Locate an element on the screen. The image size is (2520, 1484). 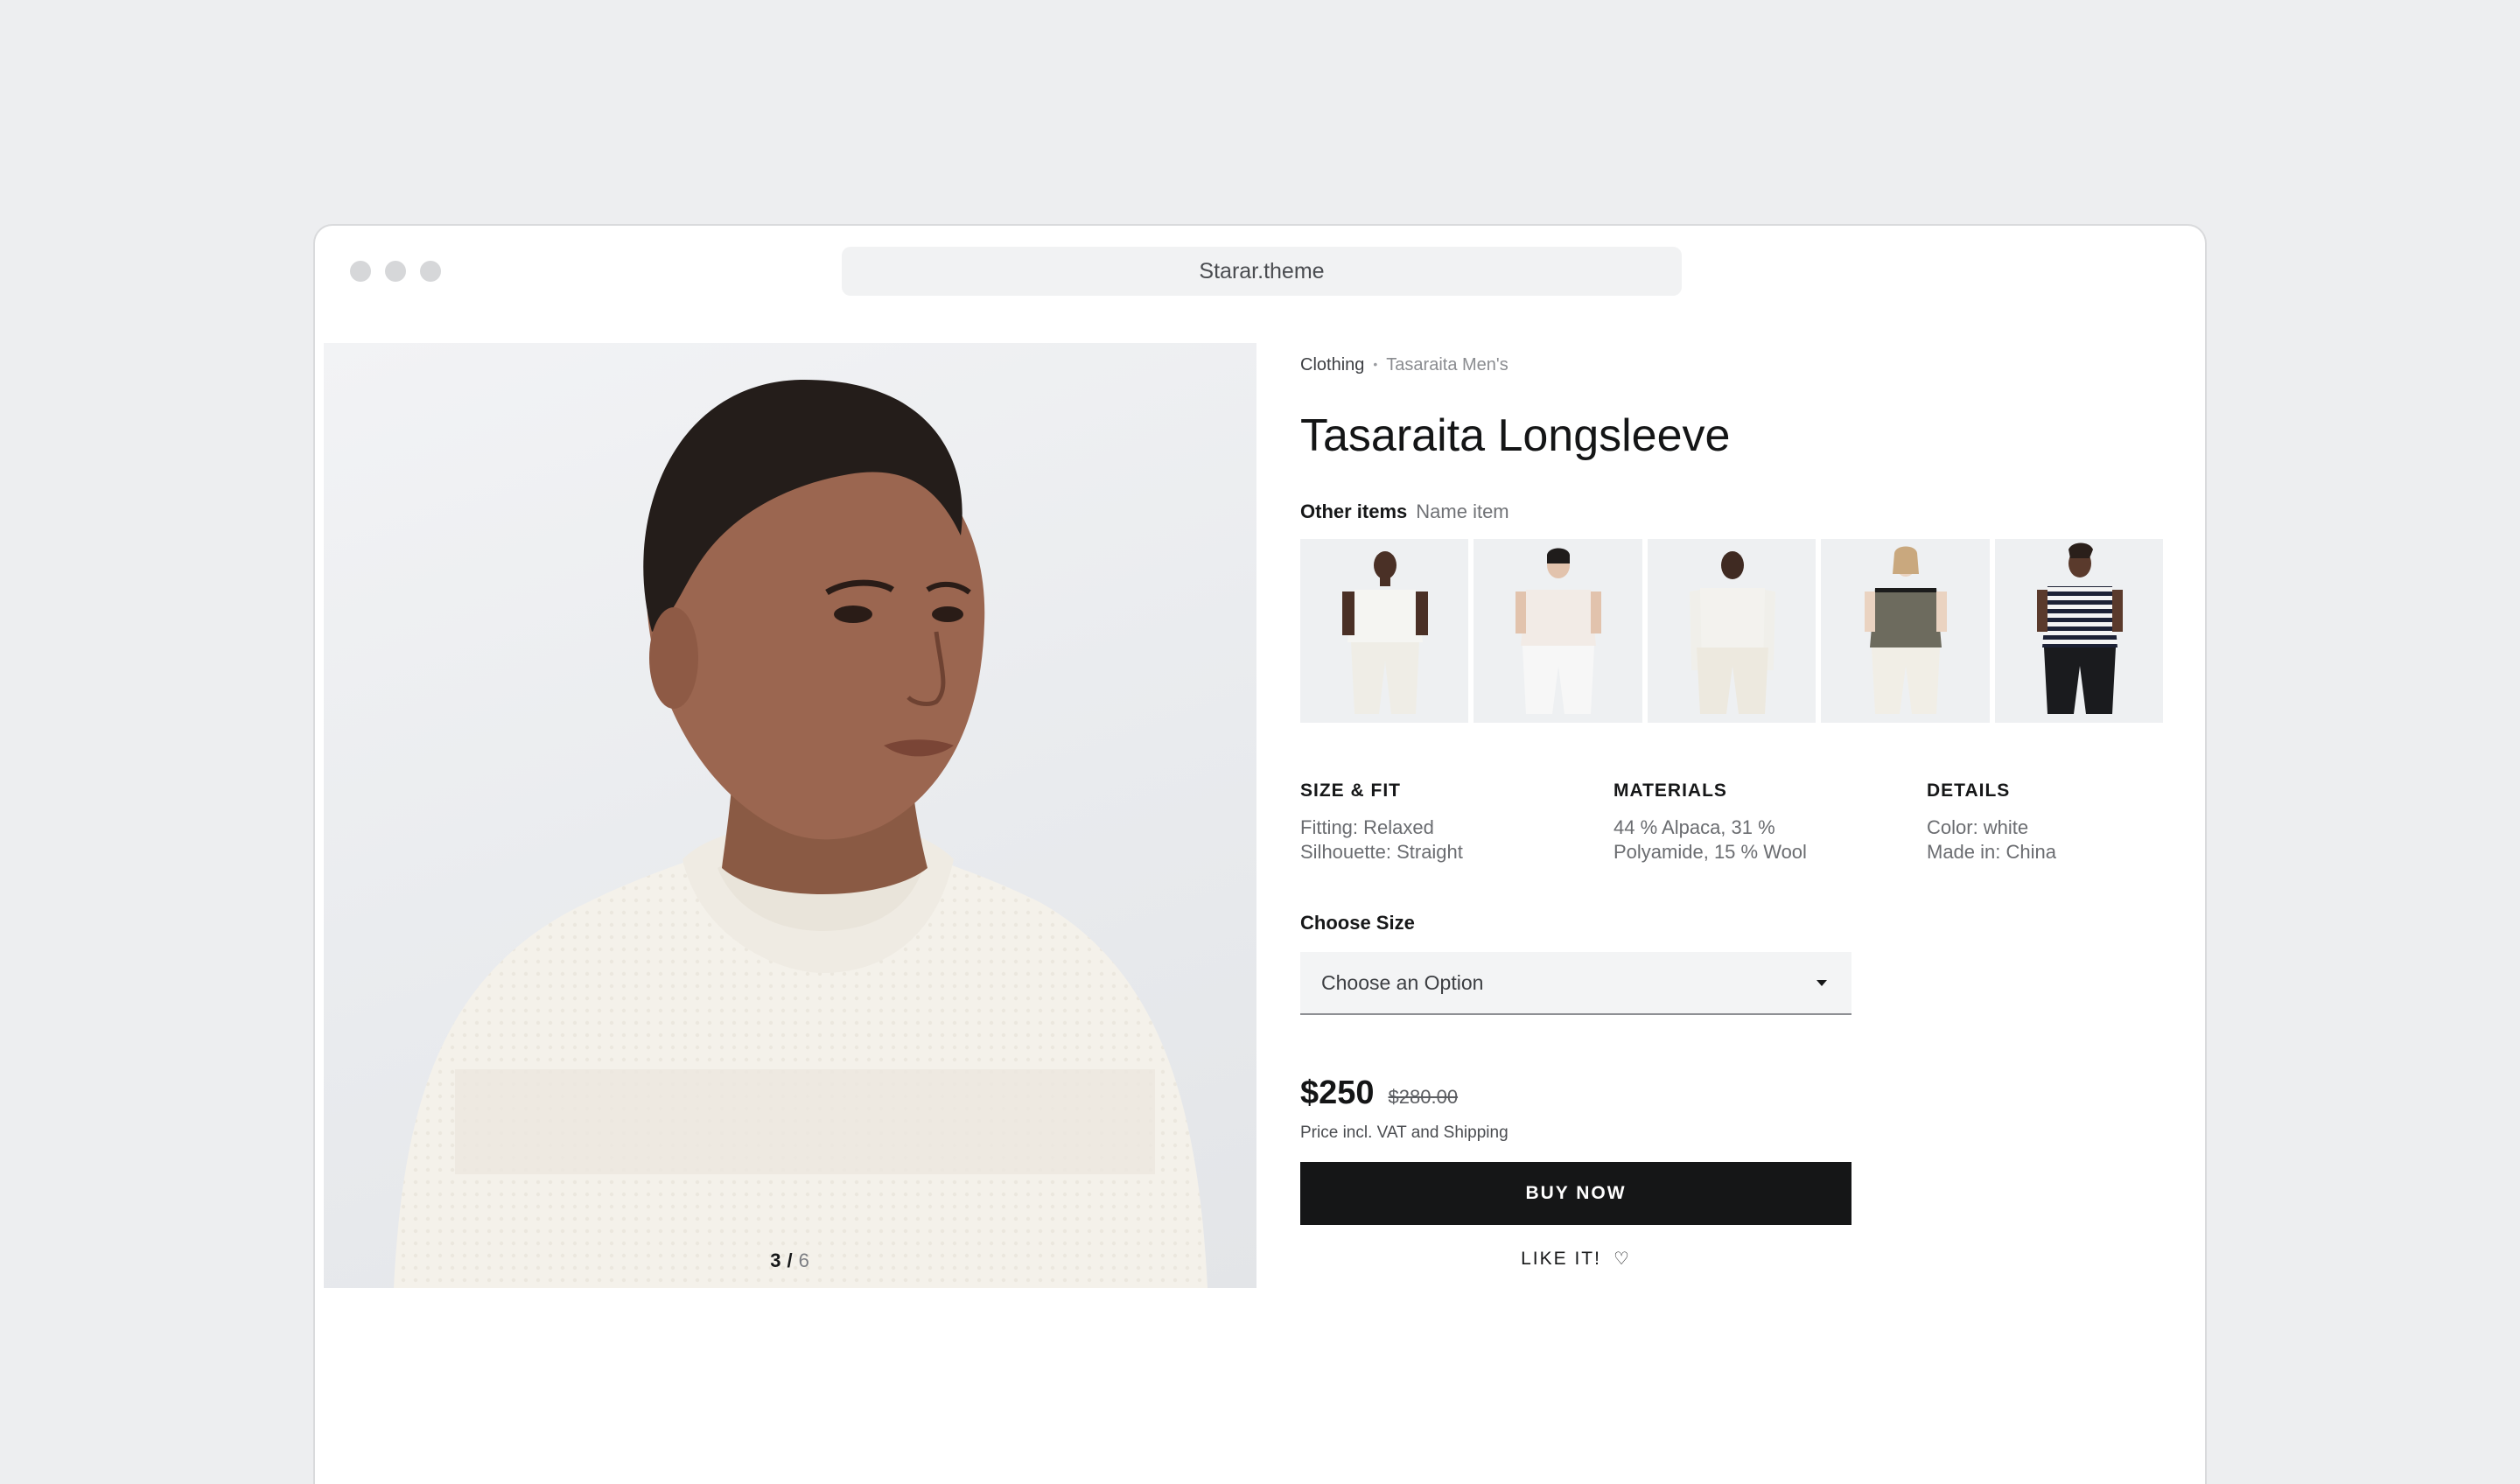
cream-tee-model-image is located at coordinates (1559, 631).